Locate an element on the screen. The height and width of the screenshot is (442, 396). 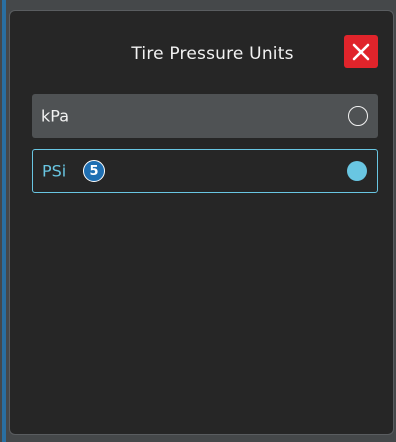
close-button is located at coordinates (361, 51).